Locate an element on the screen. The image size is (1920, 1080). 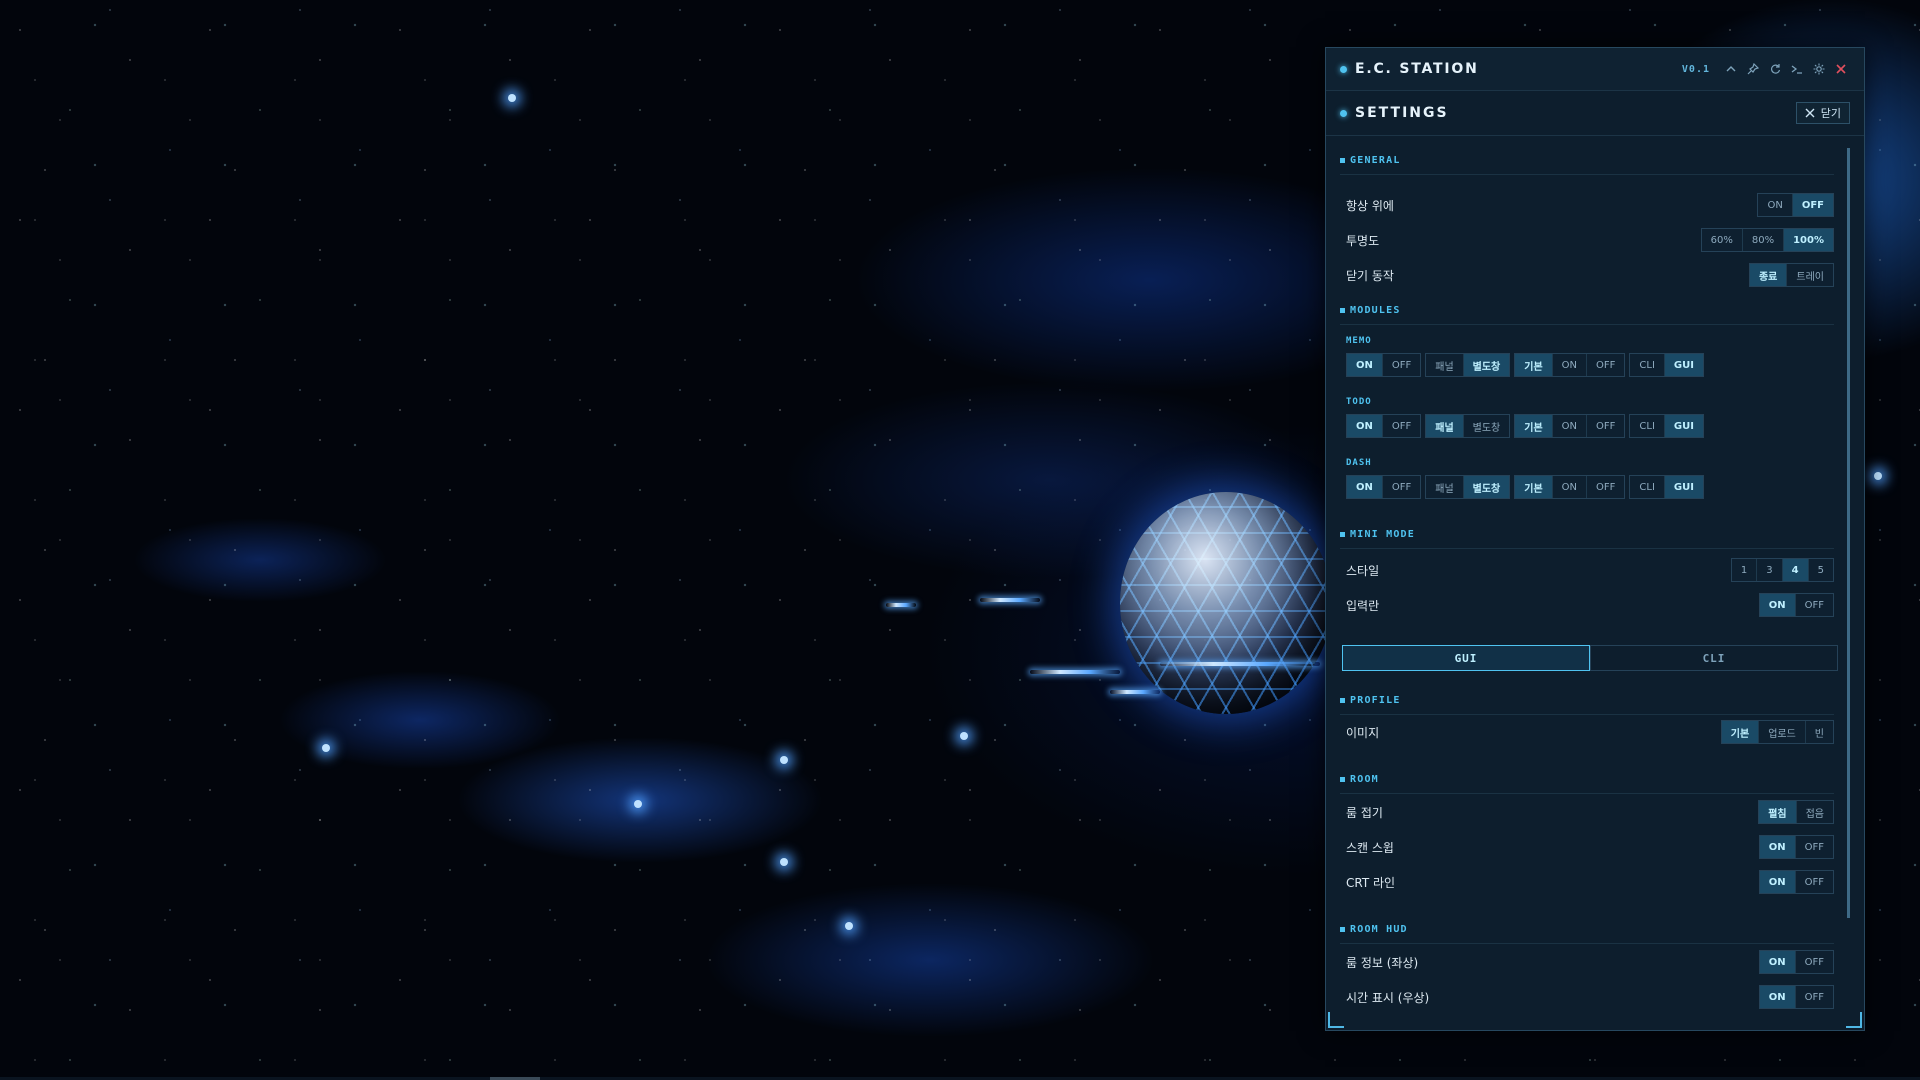
section-title: PROFILE is located at coordinates (1375, 700).